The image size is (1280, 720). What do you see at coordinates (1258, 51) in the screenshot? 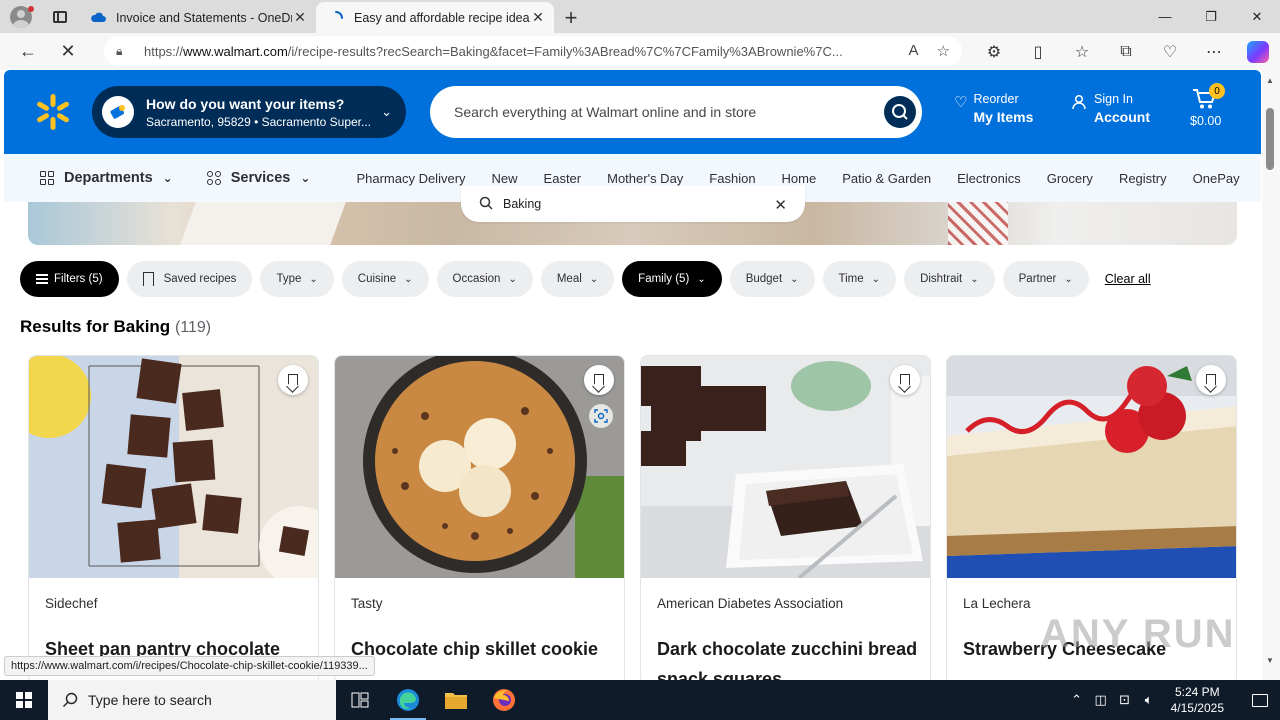
I see `copilot-icon` at bounding box center [1258, 51].